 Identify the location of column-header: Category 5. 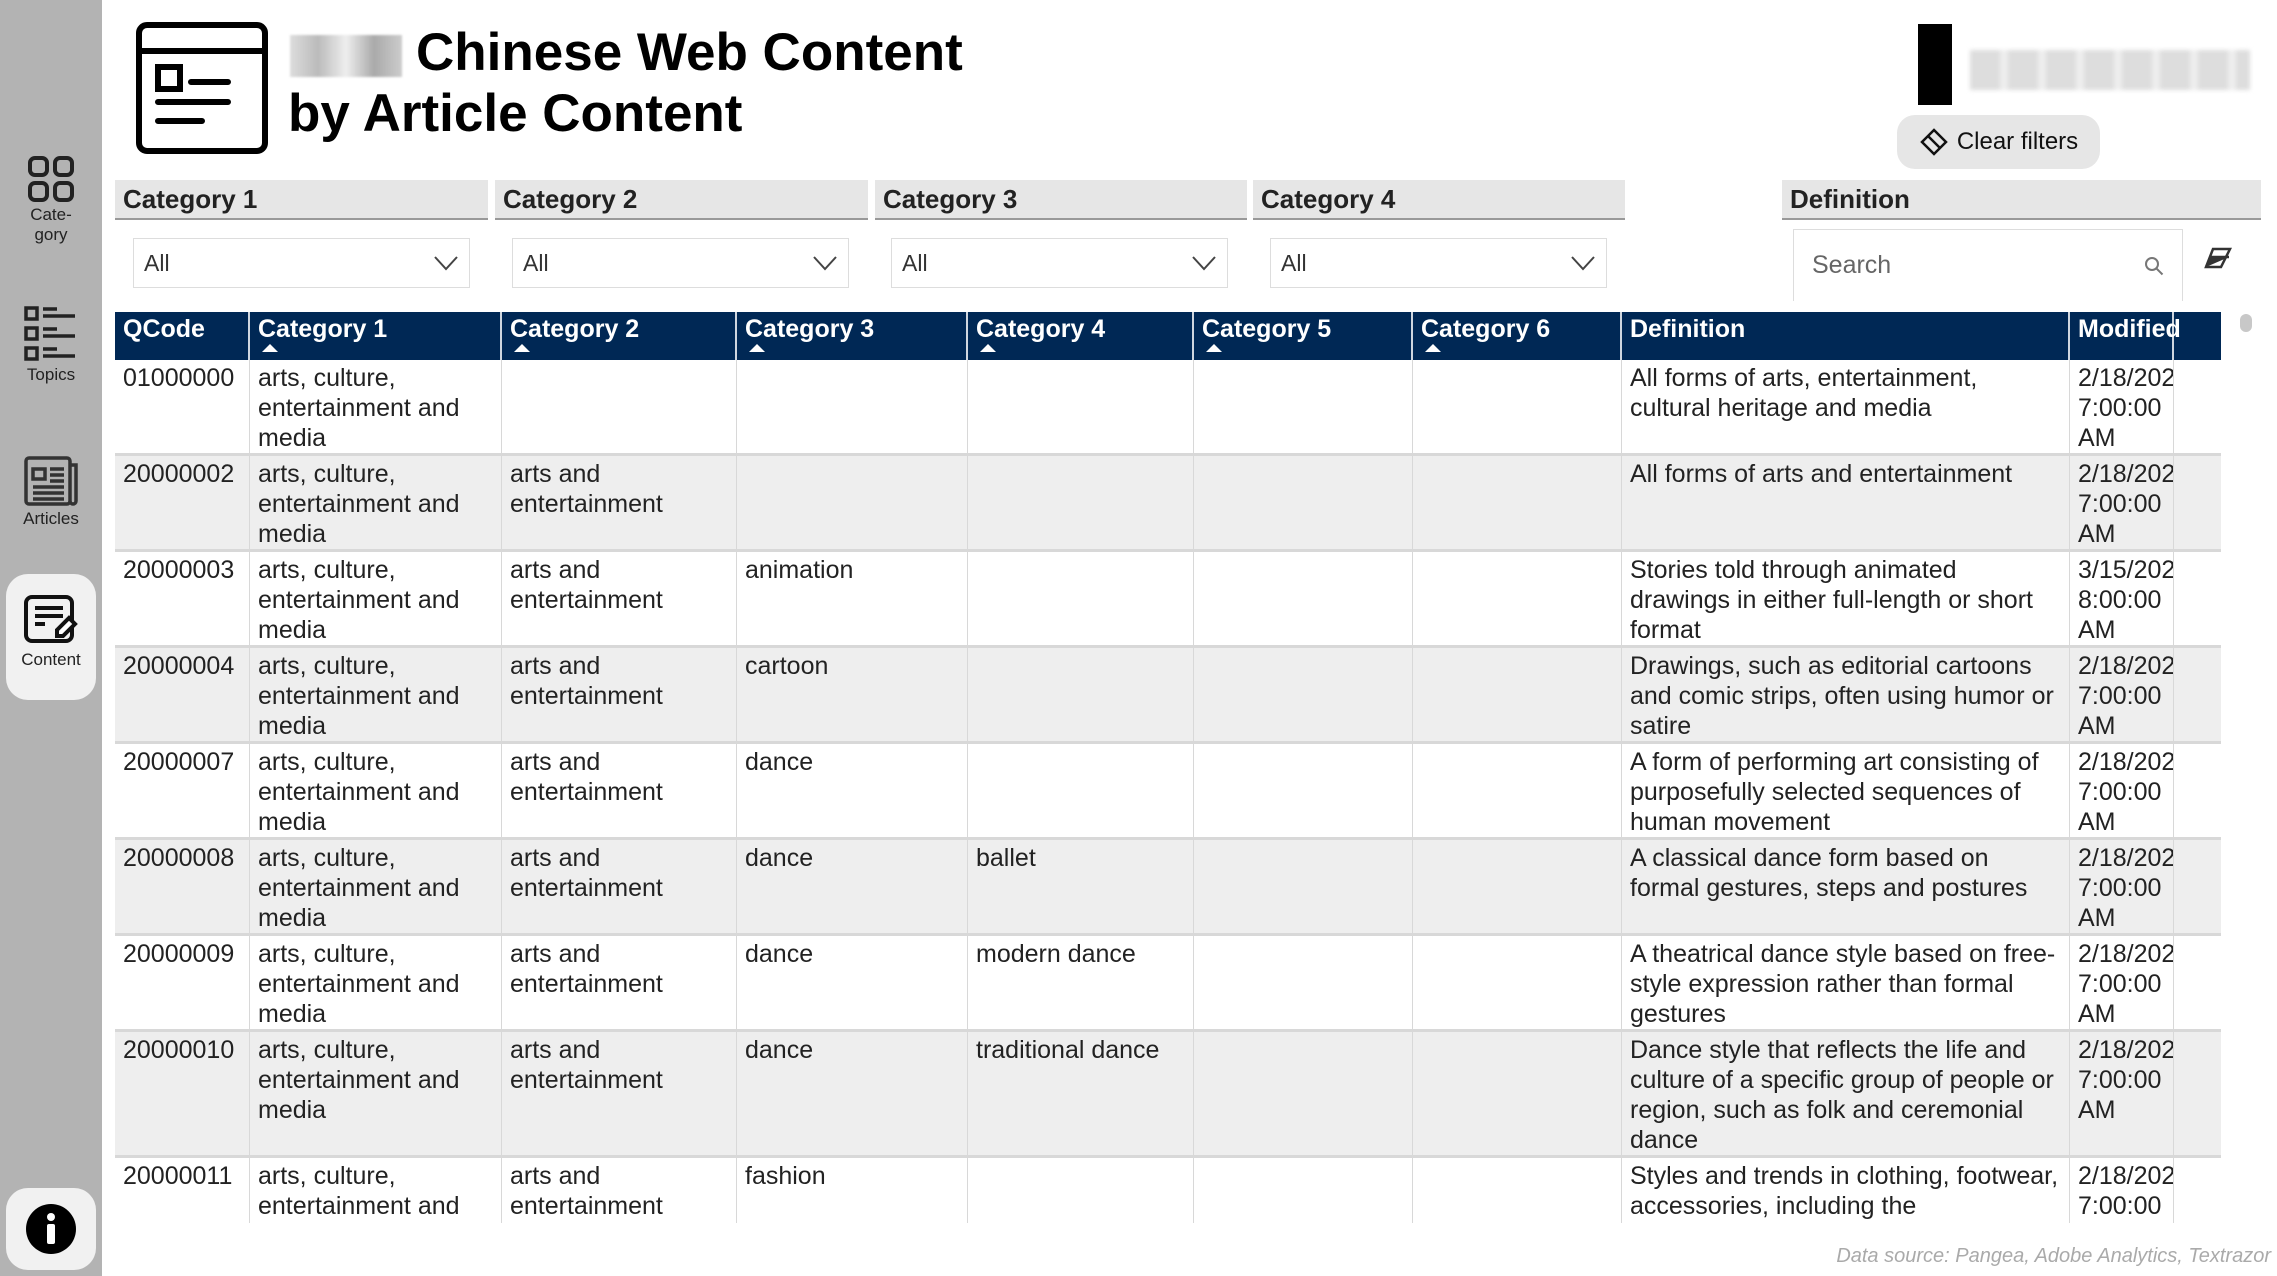
(1303, 336).